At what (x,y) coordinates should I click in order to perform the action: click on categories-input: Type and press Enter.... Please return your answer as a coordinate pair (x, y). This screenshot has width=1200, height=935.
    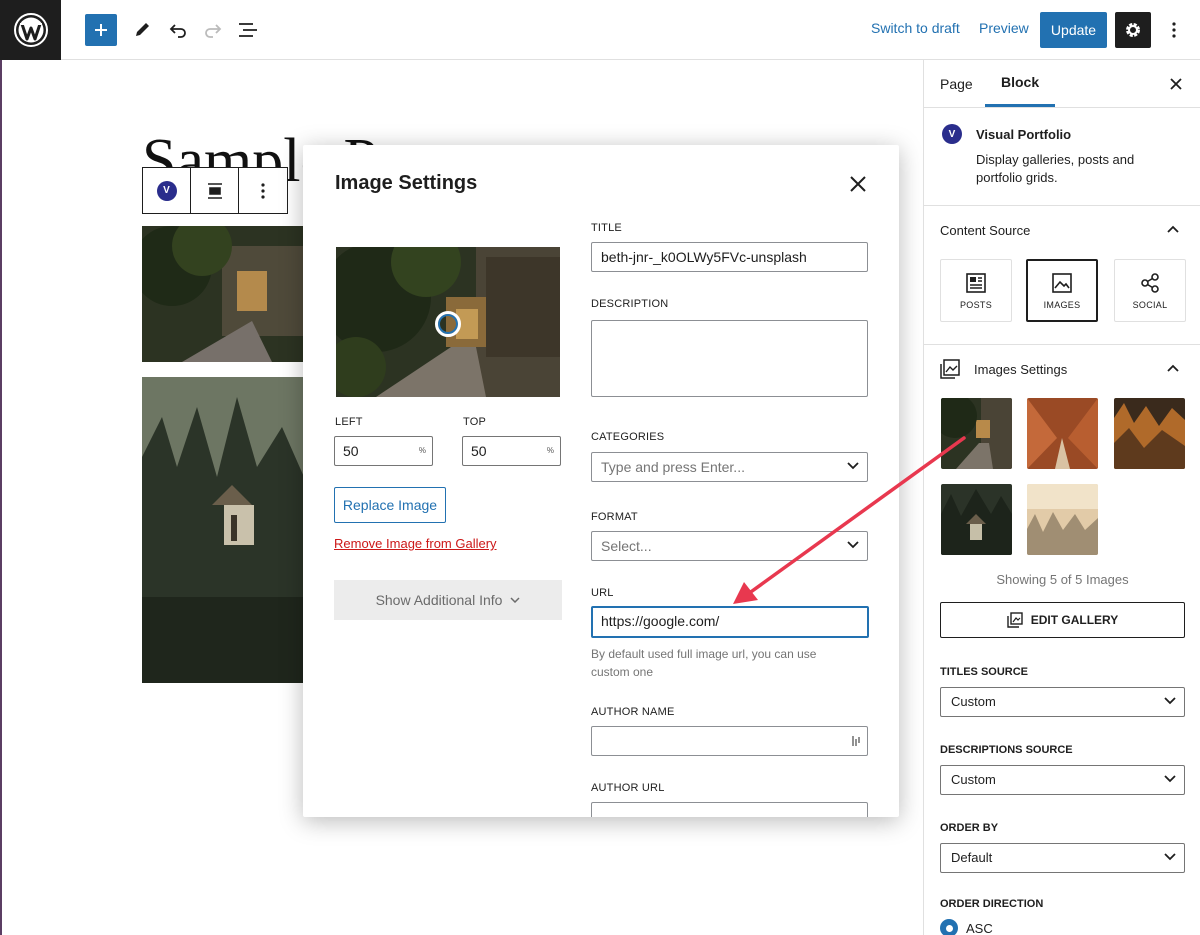
    Looking at the image, I should click on (729, 467).